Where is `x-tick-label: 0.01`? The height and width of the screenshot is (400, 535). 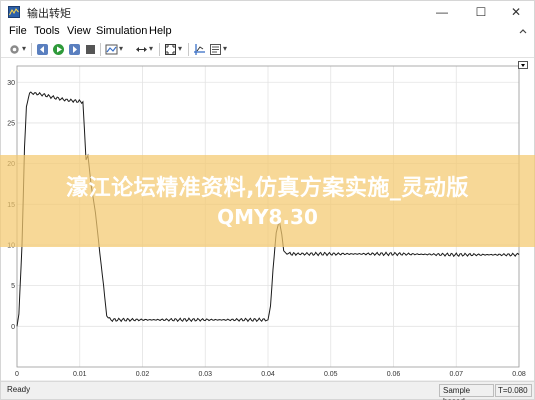
x-tick-label: 0.01 is located at coordinates (80, 374).